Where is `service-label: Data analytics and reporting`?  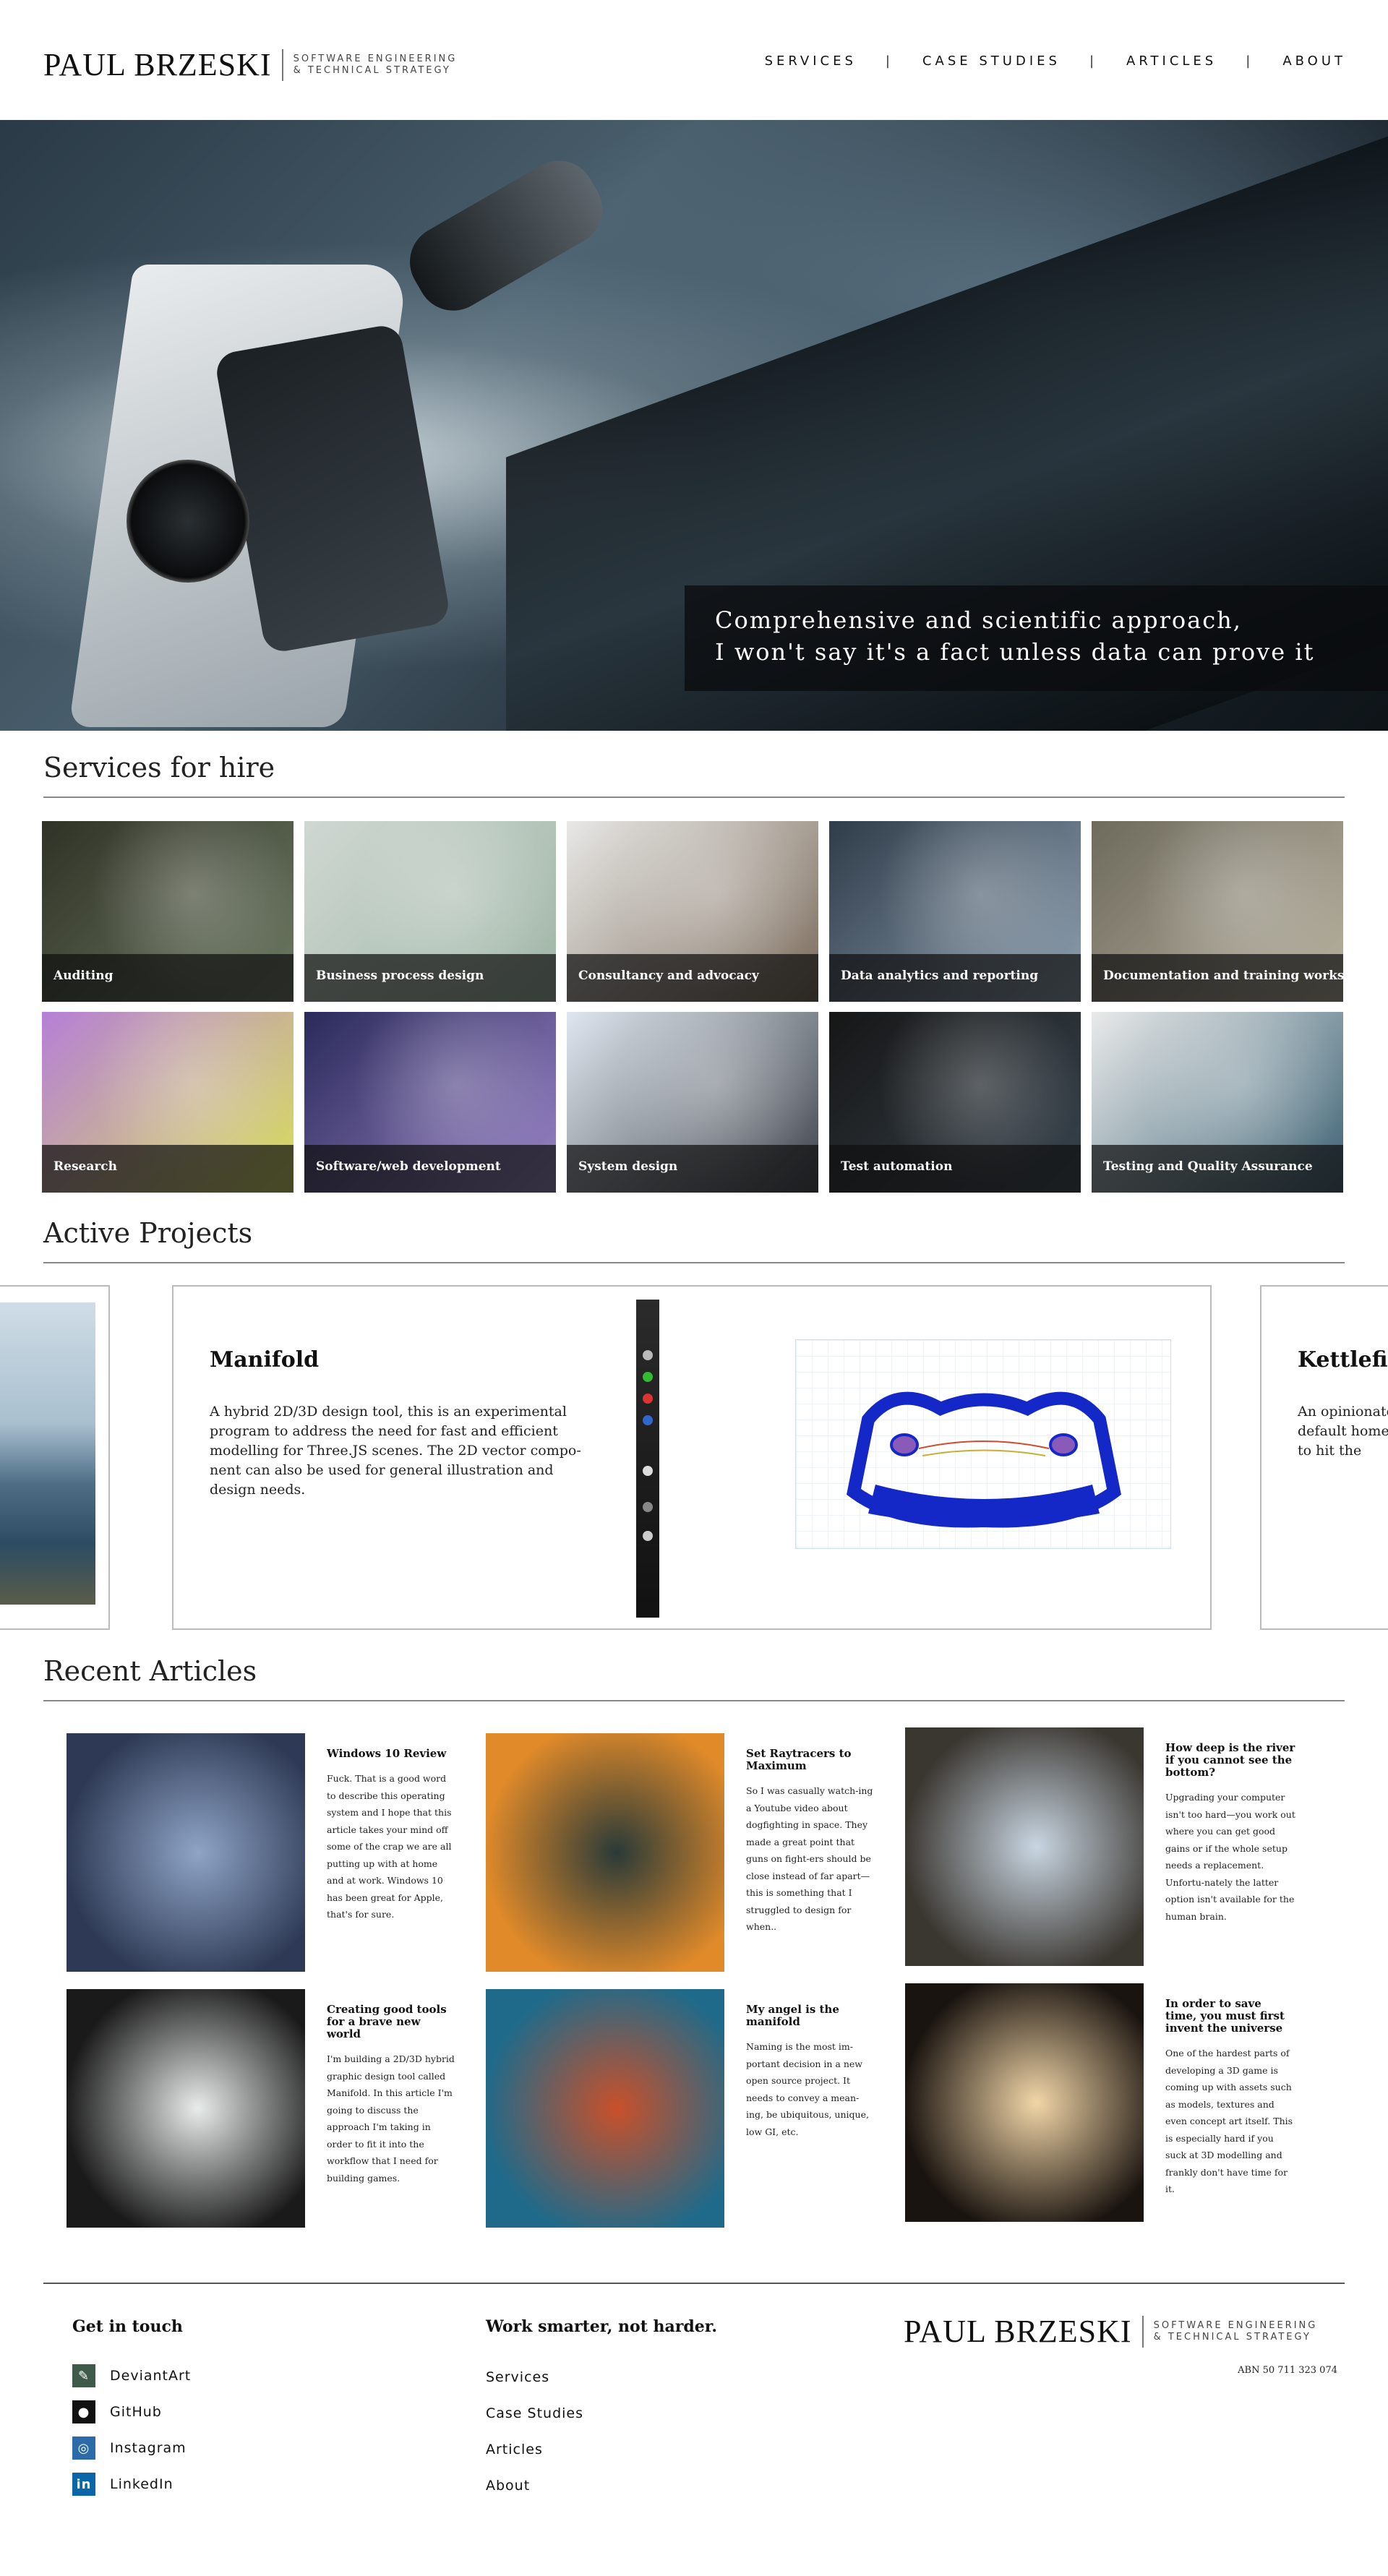
service-label: Data analytics and reporting is located at coordinates (955, 978).